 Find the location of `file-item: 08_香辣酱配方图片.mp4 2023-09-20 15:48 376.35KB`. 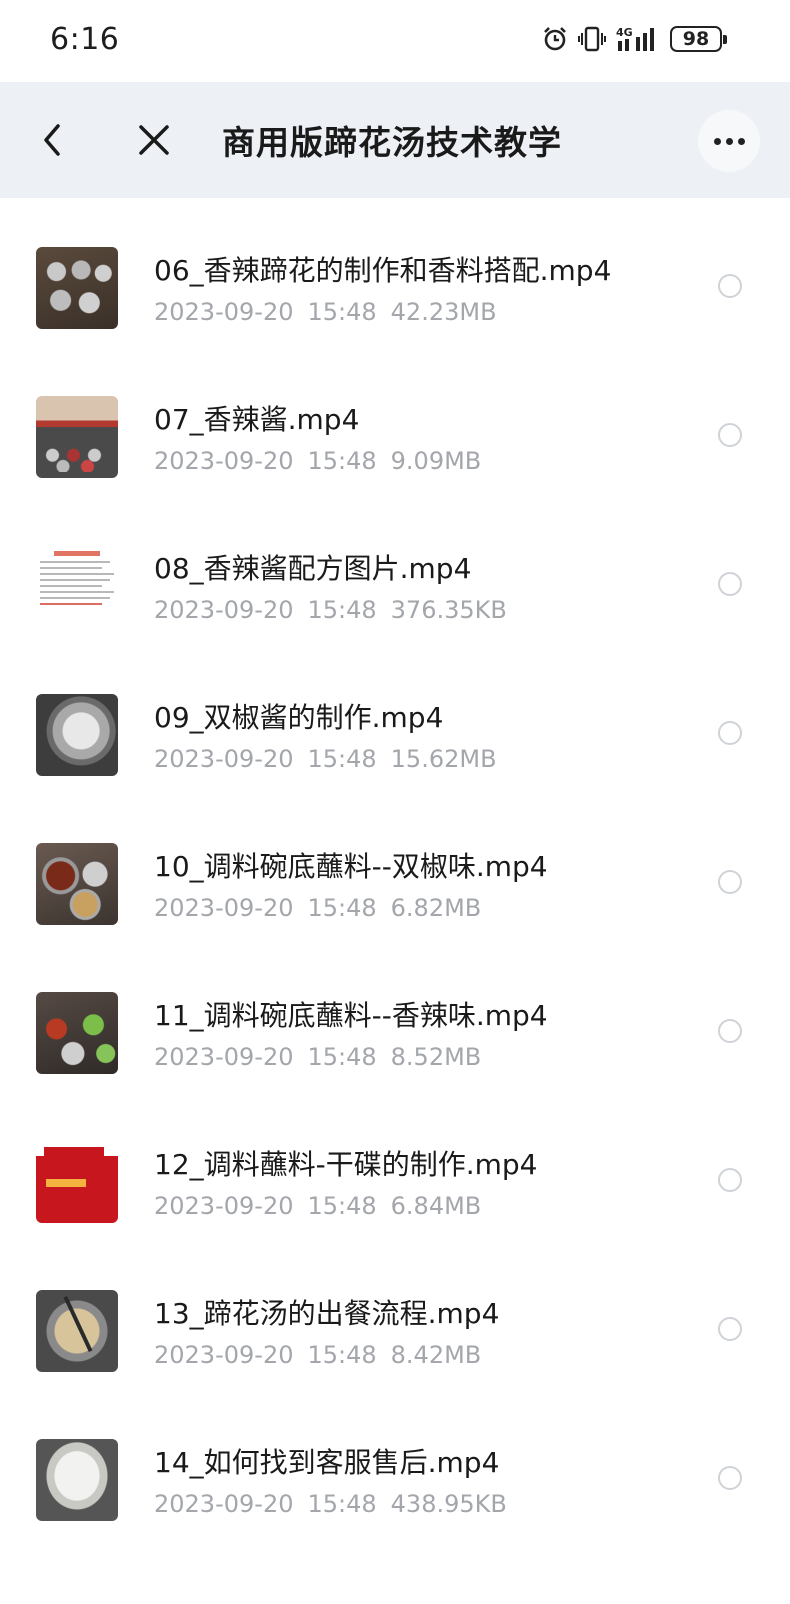

file-item: 08_香辣酱配方图片.mp4 2023-09-20 15:48 376.35KB is located at coordinates (395, 570).